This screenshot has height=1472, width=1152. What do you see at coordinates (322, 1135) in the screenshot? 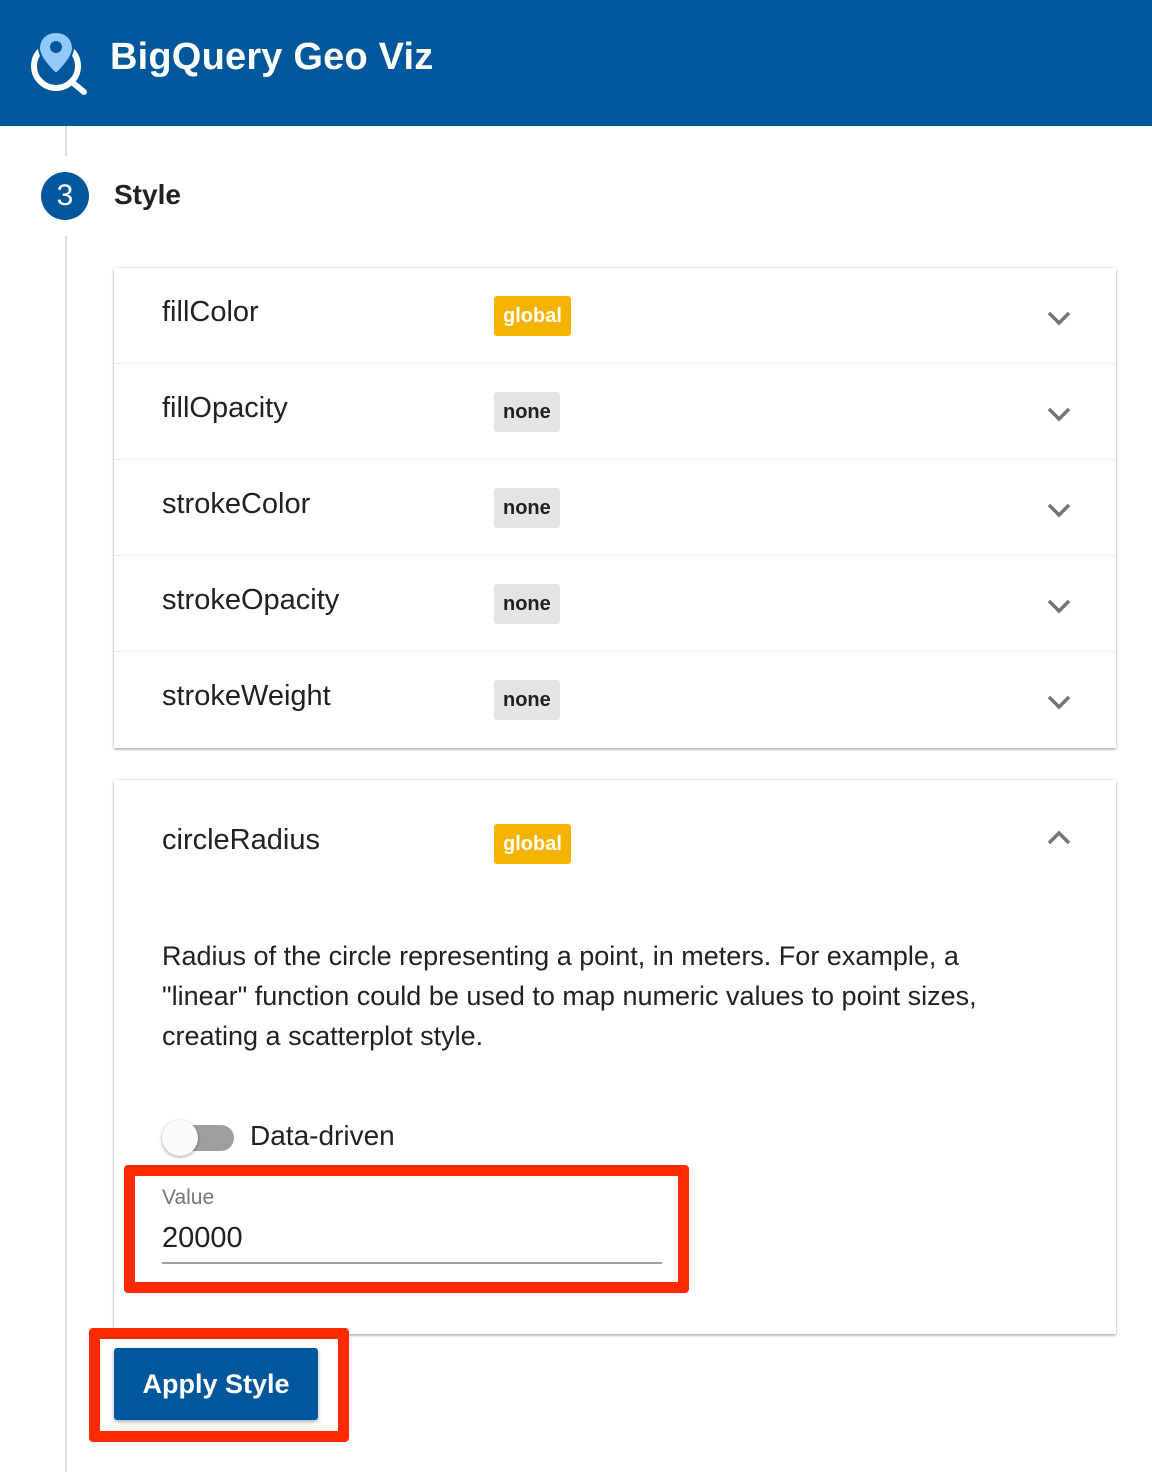
I see `data-driven-label: Data-driven` at bounding box center [322, 1135].